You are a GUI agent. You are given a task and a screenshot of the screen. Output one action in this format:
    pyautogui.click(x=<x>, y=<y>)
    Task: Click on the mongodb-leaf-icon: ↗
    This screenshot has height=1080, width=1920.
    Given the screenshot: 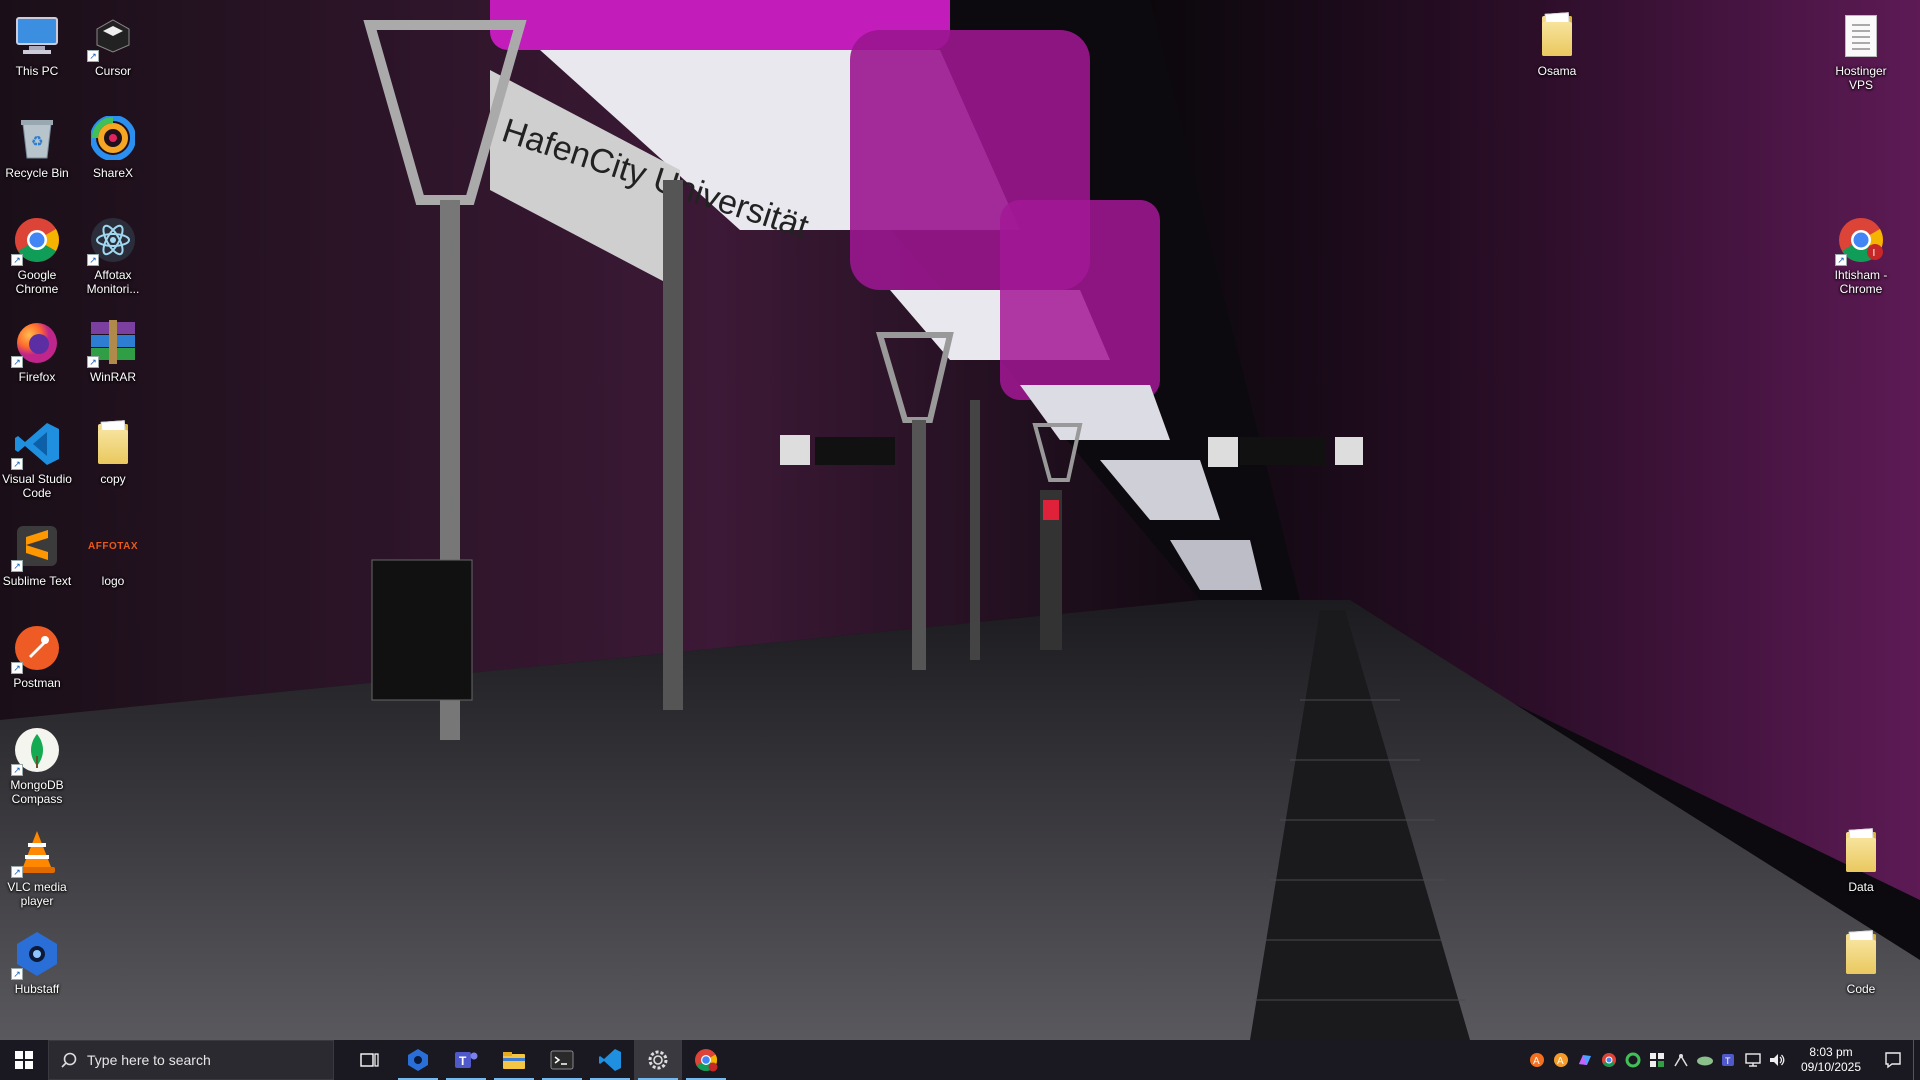 What is the action you would take?
    pyautogui.click(x=36, y=751)
    